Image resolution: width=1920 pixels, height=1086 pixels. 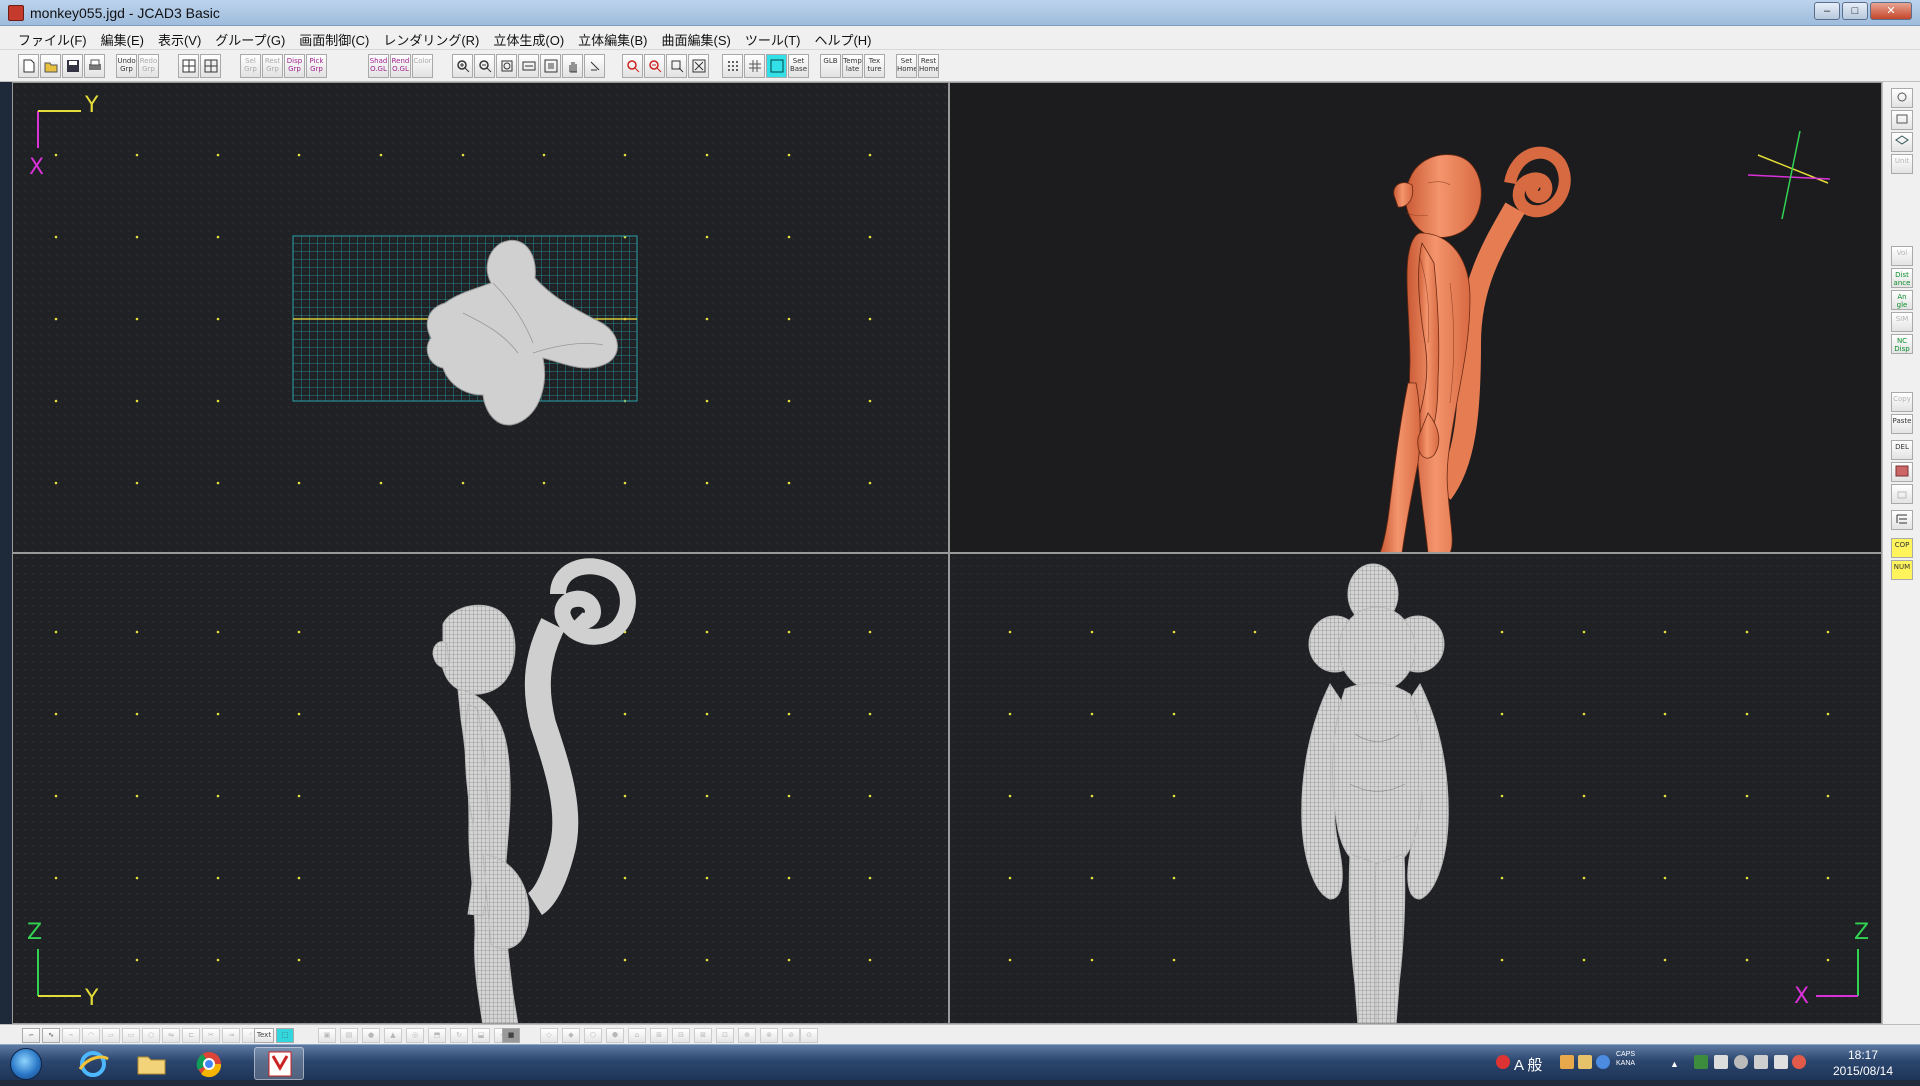 I want to click on surface-4-icon: ⬢, so click(x=615, y=1035).